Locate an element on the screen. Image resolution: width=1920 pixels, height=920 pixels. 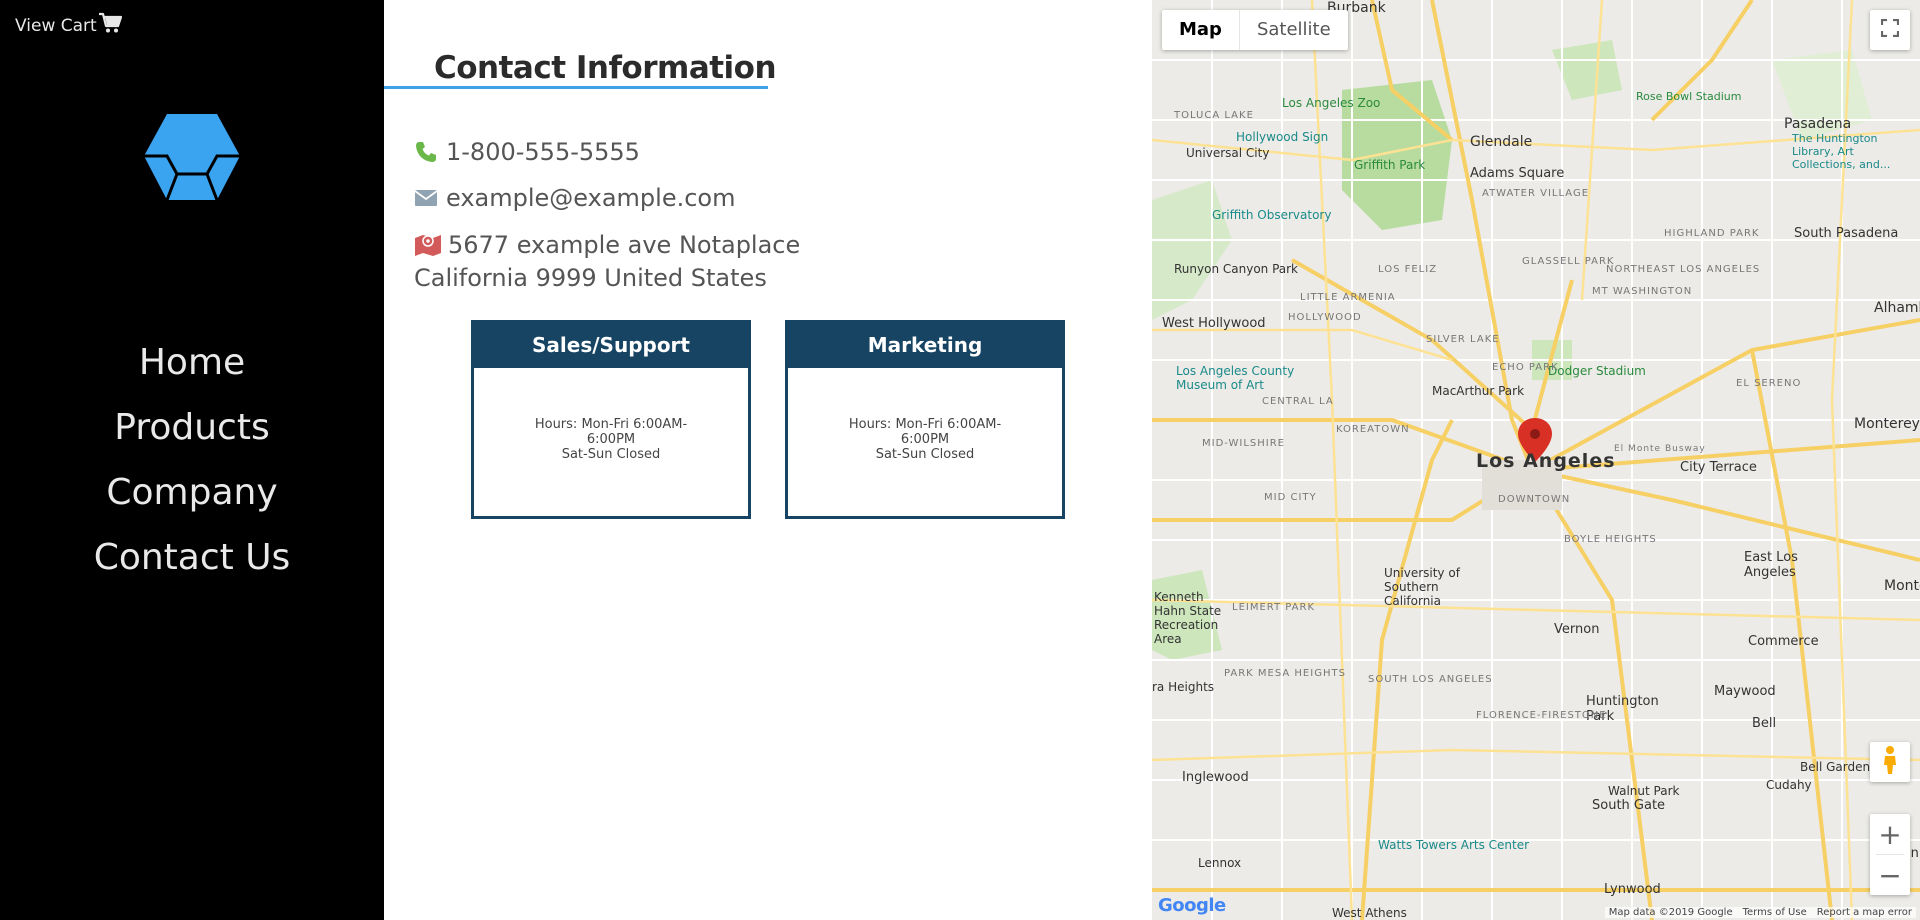
zoom-in-button: + is located at coordinates (1890, 834).